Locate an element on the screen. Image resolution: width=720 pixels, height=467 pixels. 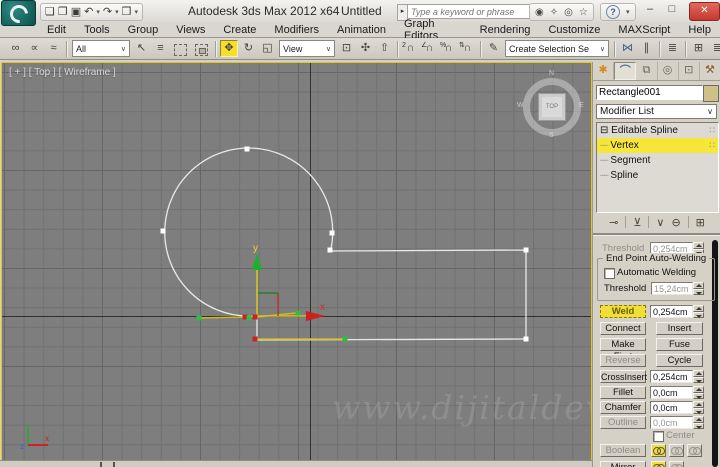
spinner-snap-icon: ∩ ⇅ is located at coordinates (467, 48).